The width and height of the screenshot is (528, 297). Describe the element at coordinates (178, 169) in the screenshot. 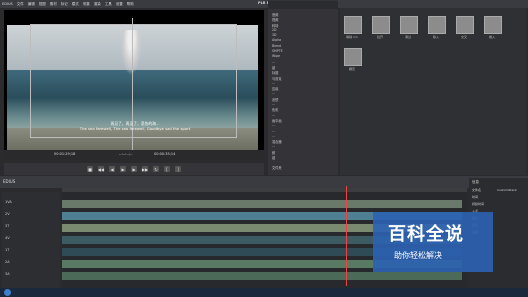

I see `mark-out-icon: ]` at that location.